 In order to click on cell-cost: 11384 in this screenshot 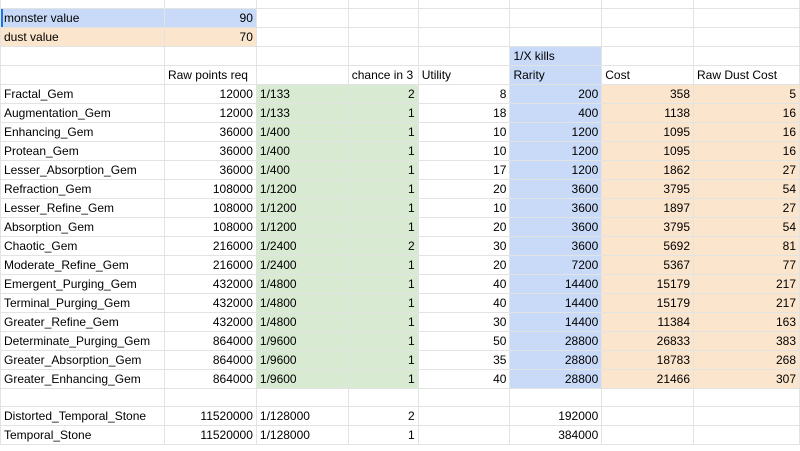, I will do `click(648, 322)`.